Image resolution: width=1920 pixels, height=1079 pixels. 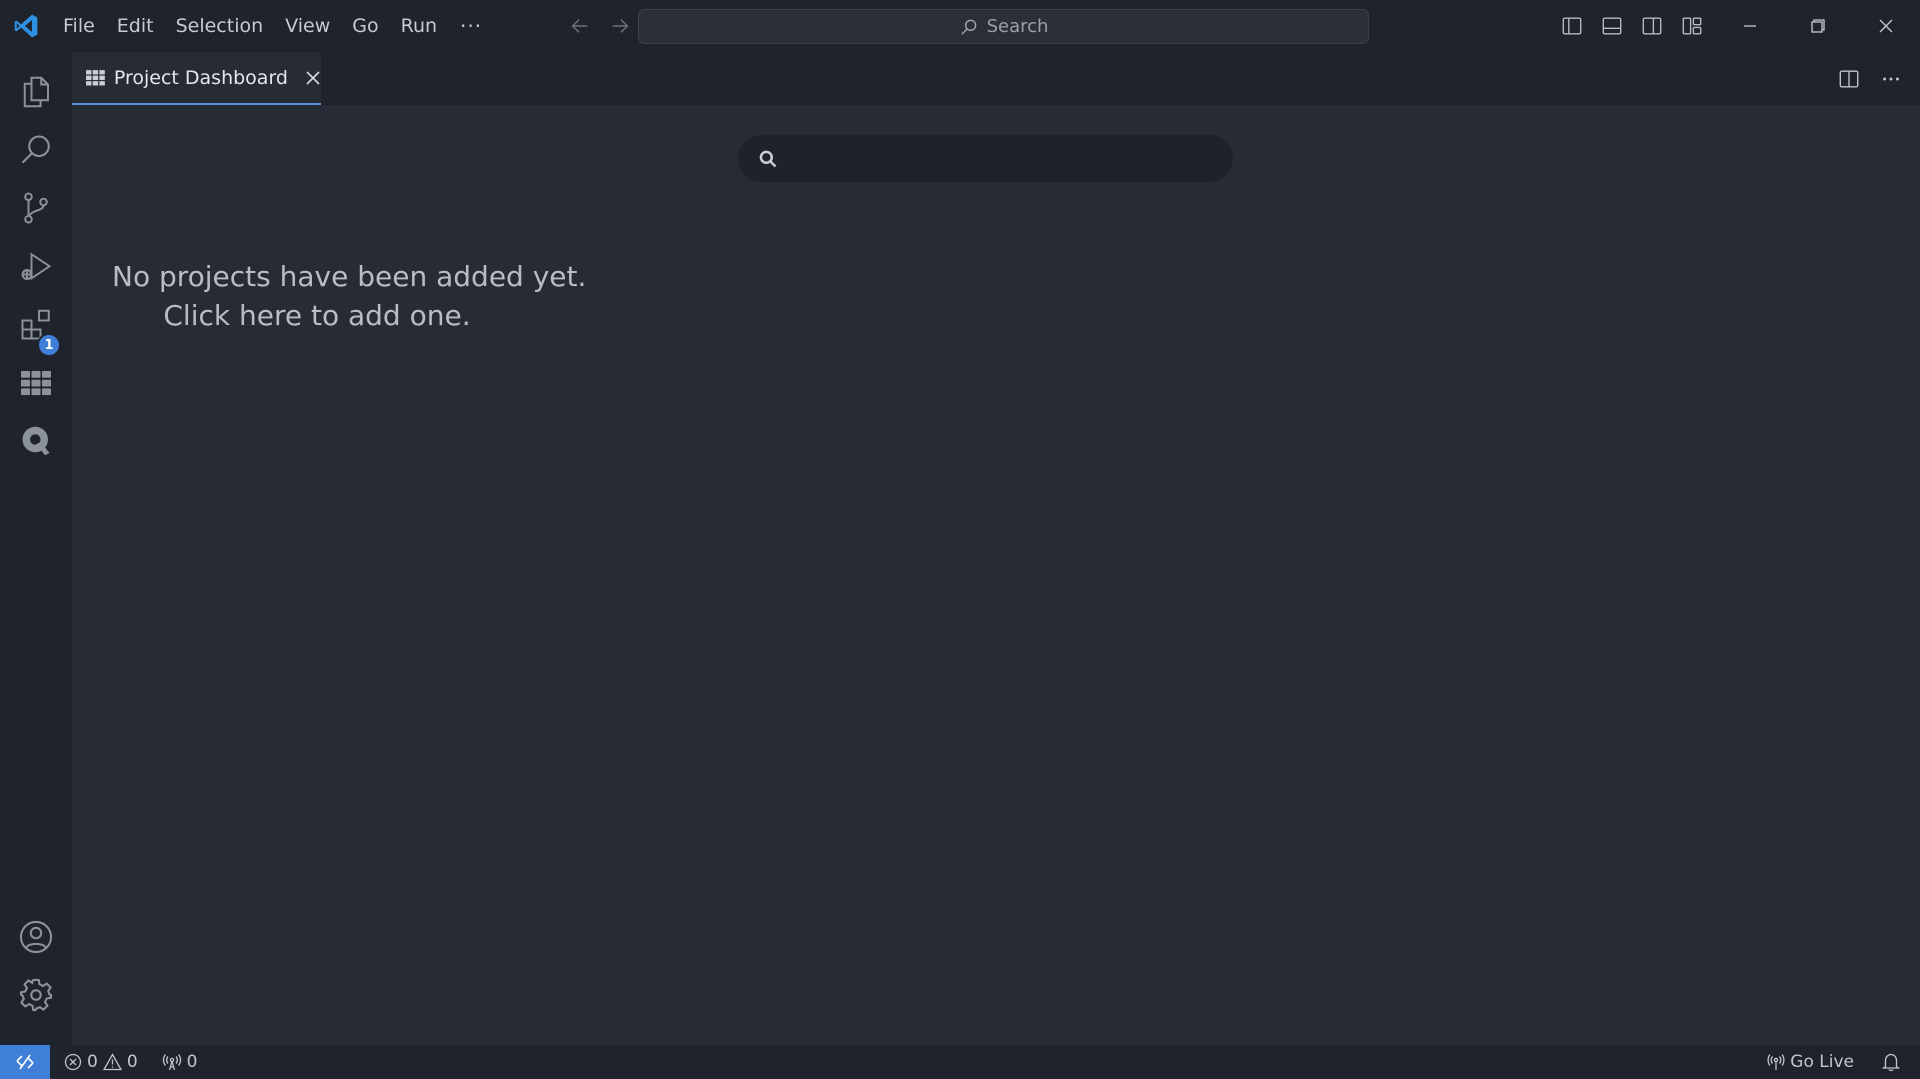 What do you see at coordinates (36, 383) in the screenshot?
I see `project-dashboard-icon` at bounding box center [36, 383].